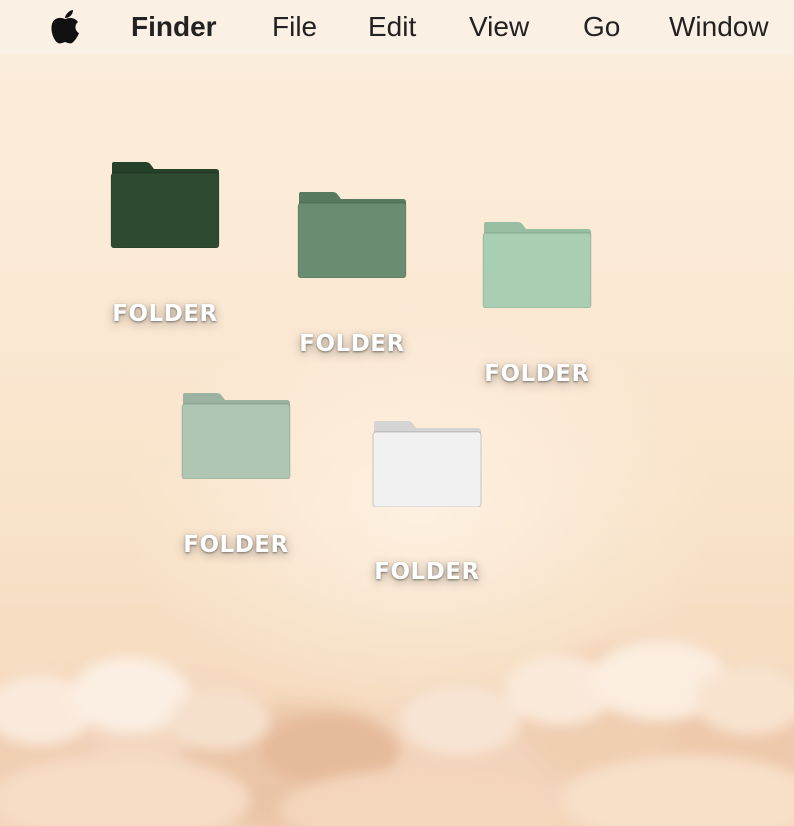  What do you see at coordinates (719, 27) in the screenshot?
I see `menu-item-window: Window` at bounding box center [719, 27].